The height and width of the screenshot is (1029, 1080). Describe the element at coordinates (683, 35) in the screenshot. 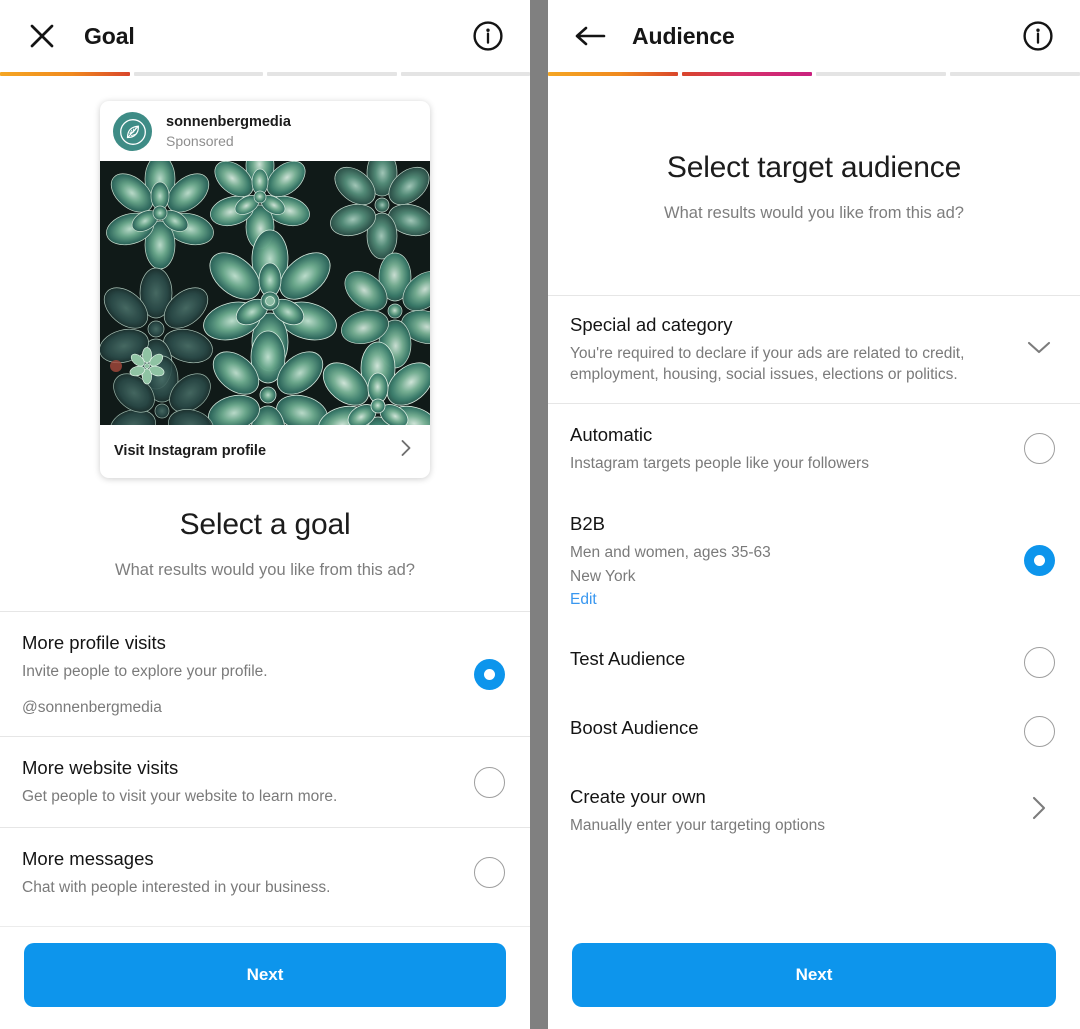

I see `page-title: Audience` at that location.